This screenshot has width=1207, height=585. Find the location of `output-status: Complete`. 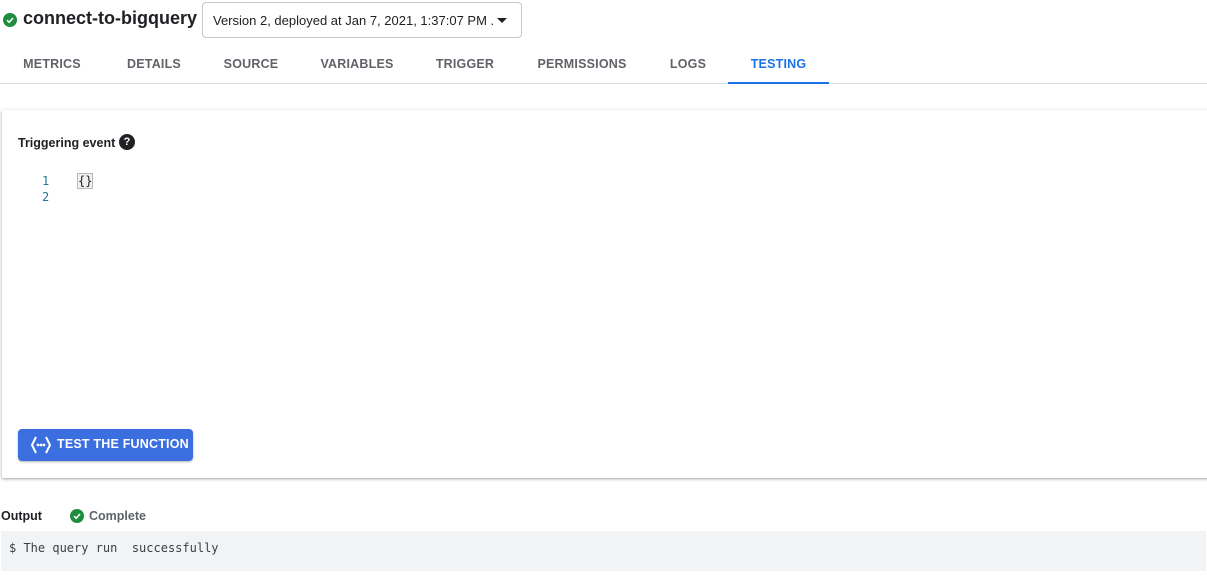

output-status: Complete is located at coordinates (117, 516).